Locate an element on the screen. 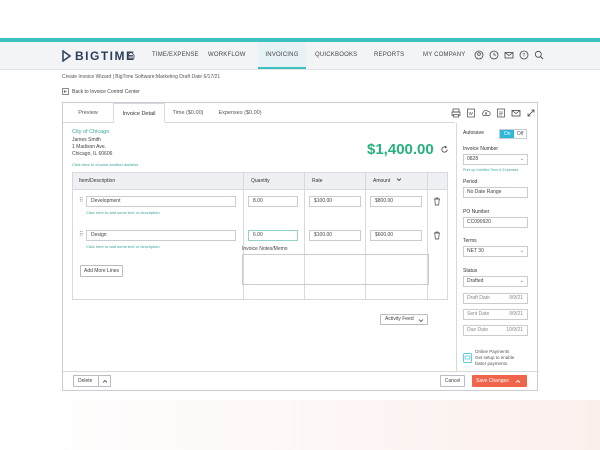 The image size is (600, 450). nav-utility-icons: ? is located at coordinates (509, 55).